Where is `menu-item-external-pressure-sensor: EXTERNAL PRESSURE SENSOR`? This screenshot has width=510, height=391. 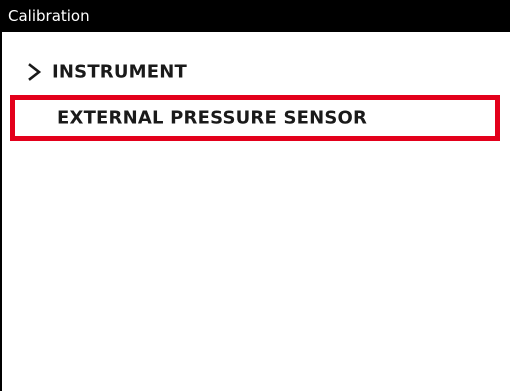 menu-item-external-pressure-sensor: EXTERNAL PRESSURE SENSOR is located at coordinates (255, 118).